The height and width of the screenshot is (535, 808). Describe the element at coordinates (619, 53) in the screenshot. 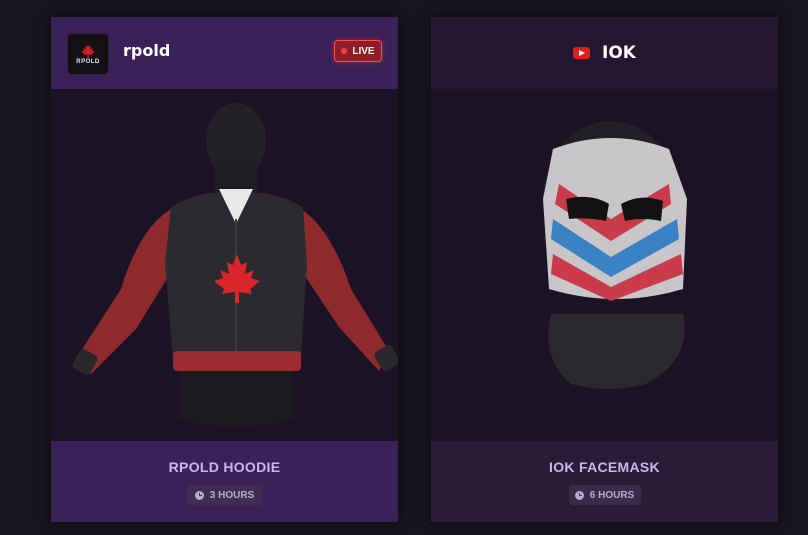

I see `channel-name: IOK` at that location.